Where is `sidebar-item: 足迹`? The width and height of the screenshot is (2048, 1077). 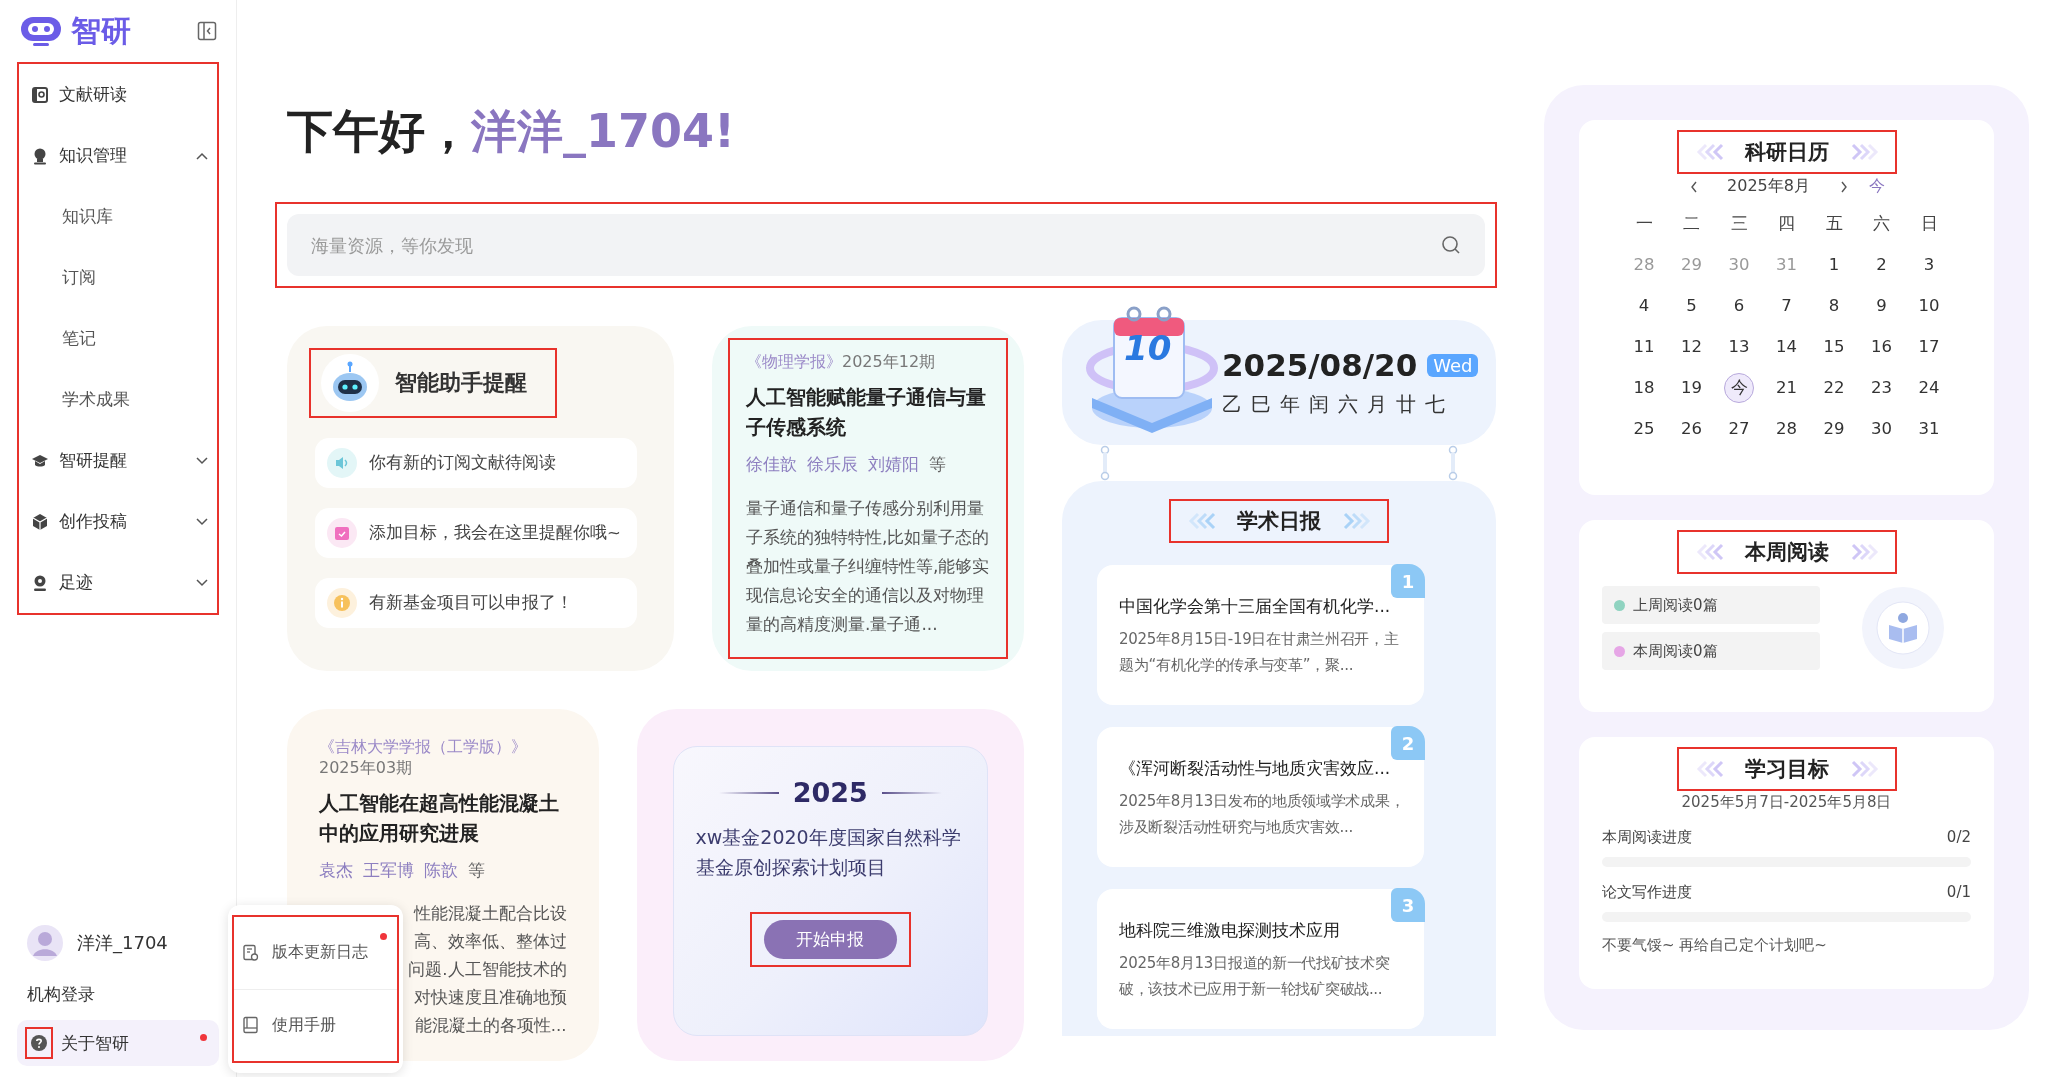 sidebar-item: 足迹 is located at coordinates (120, 582).